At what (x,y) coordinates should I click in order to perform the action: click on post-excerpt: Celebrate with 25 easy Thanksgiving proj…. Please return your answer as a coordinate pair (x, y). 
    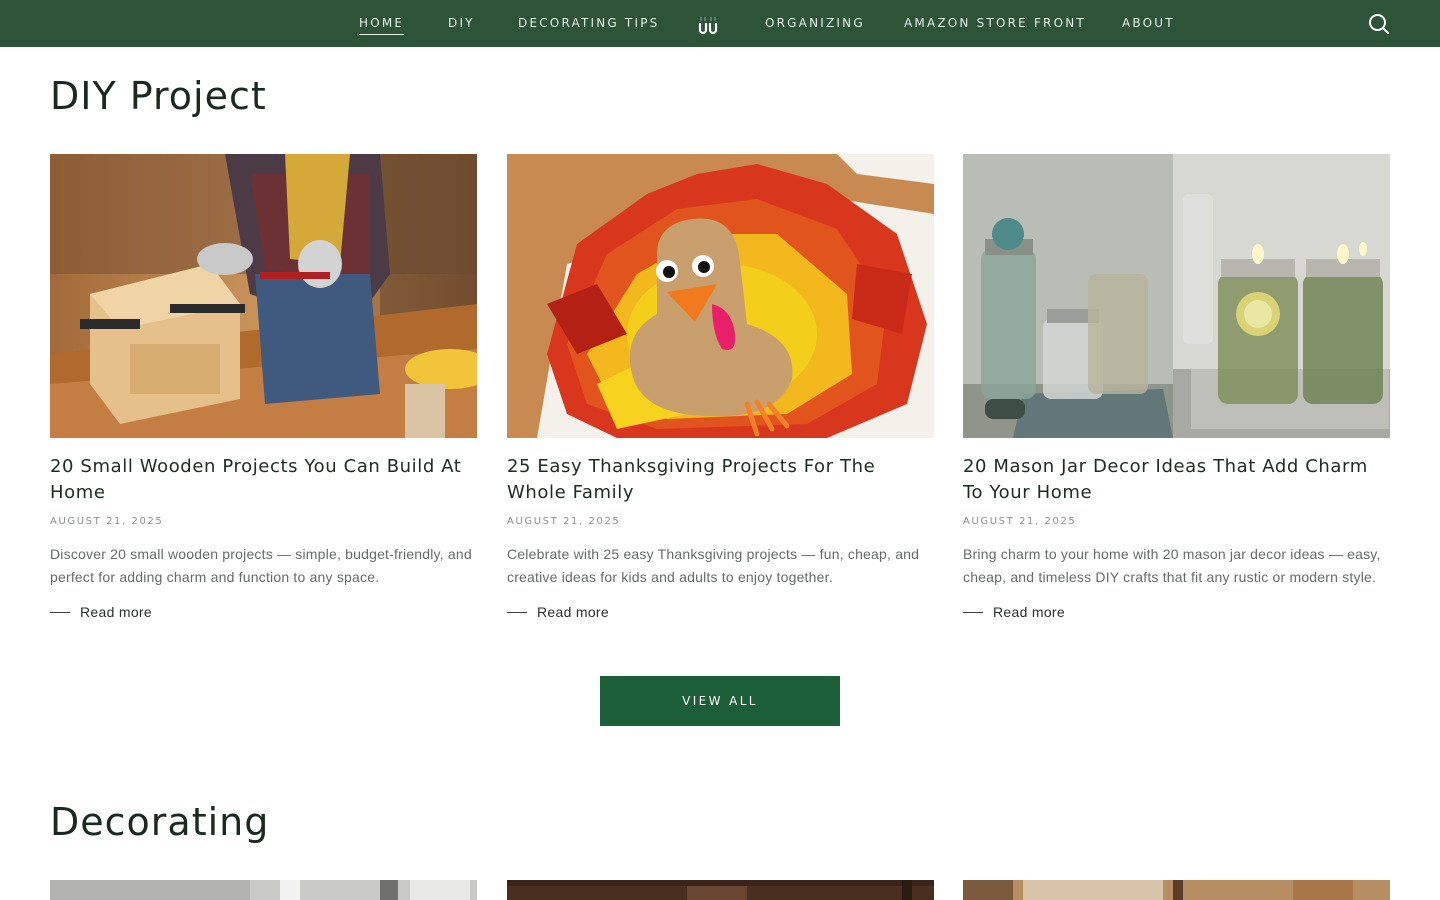
    Looking at the image, I should click on (713, 565).